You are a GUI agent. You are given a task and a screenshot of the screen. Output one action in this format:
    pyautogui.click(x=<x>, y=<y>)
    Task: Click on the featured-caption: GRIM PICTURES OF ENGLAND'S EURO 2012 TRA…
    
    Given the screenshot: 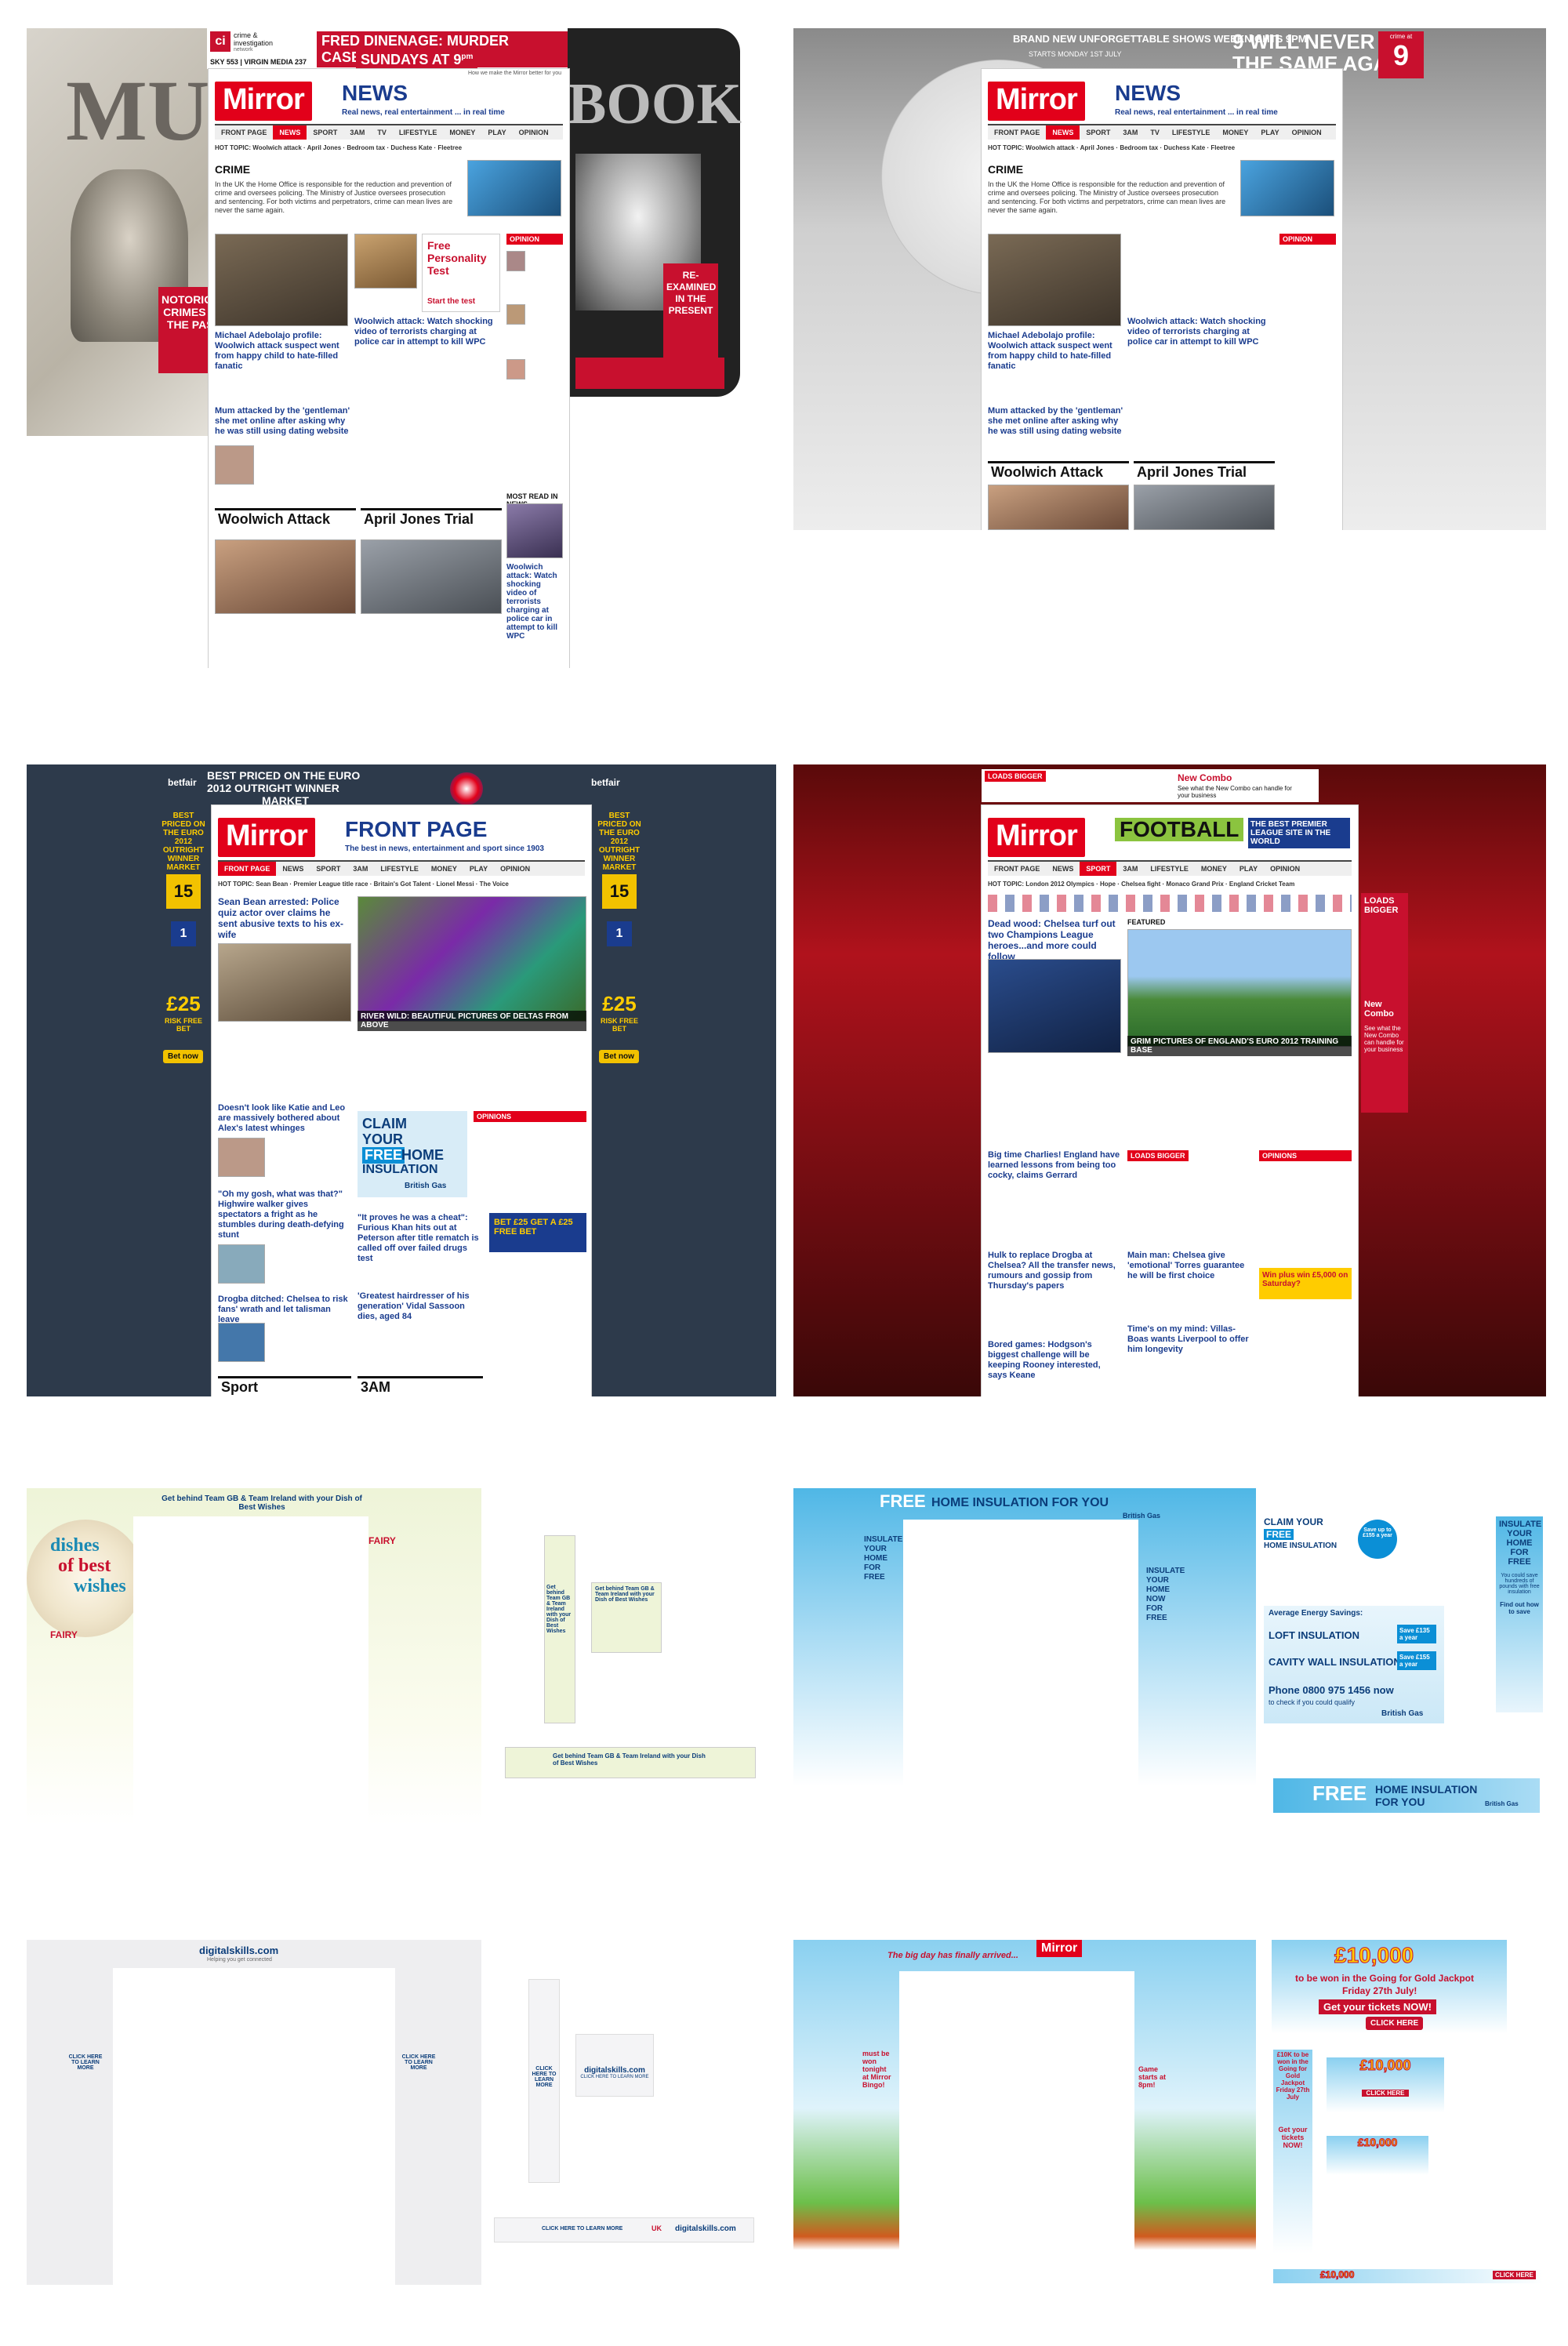 What is the action you would take?
    pyautogui.click(x=1239, y=1046)
    